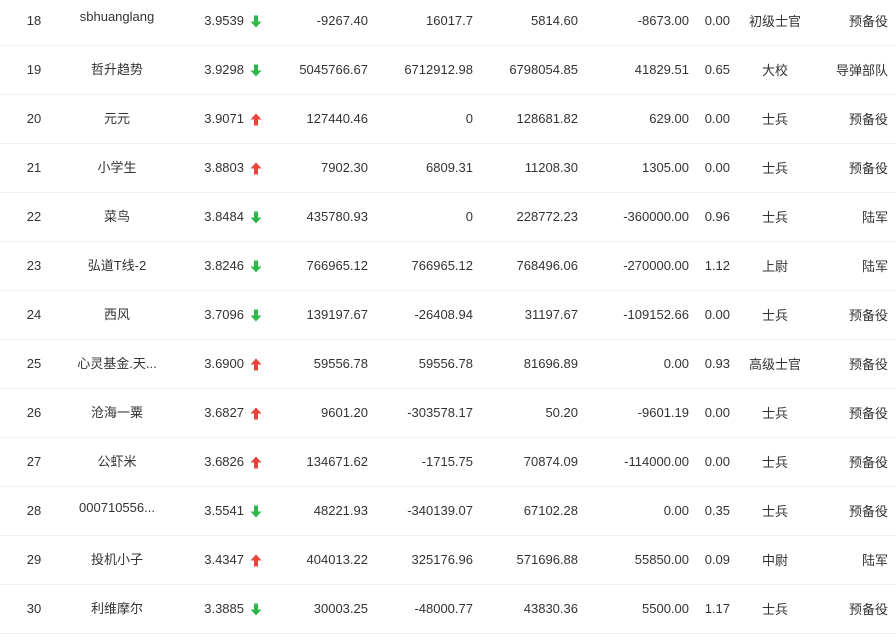  I want to click on value-3-cell: 128681.82, so click(525, 119).